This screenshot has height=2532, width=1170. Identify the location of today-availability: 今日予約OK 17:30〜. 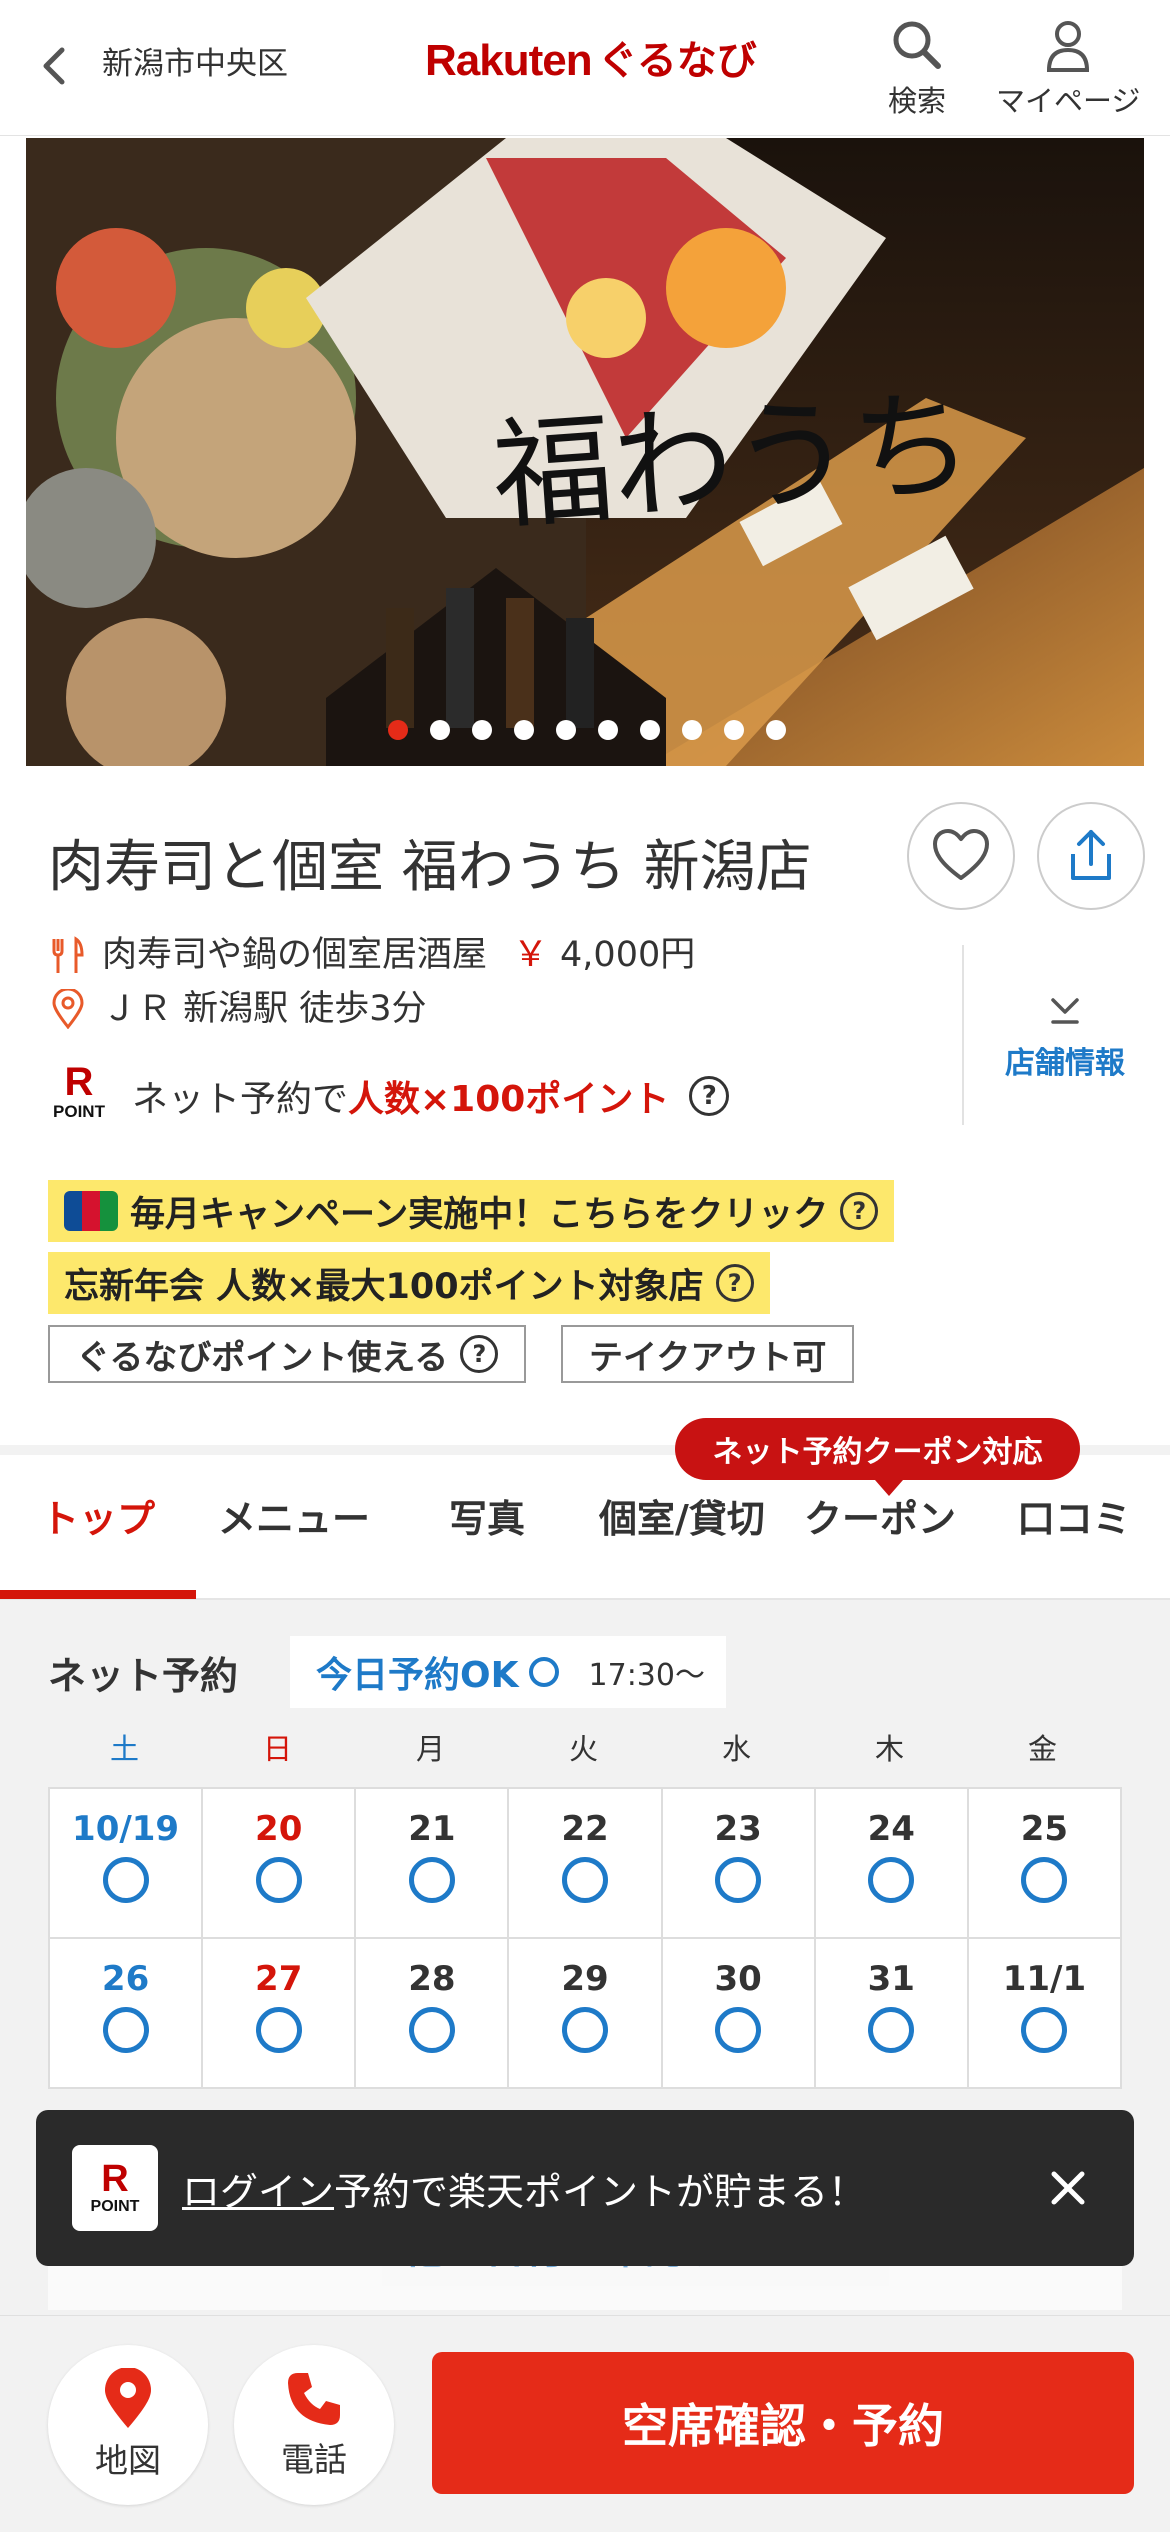
(508, 1672).